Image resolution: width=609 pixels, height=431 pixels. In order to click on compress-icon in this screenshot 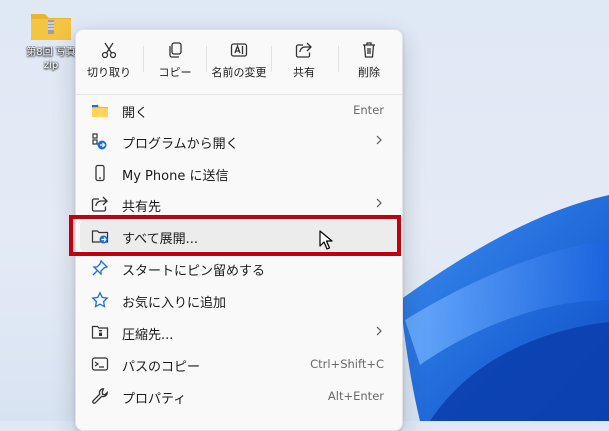, I will do `click(100, 332)`.